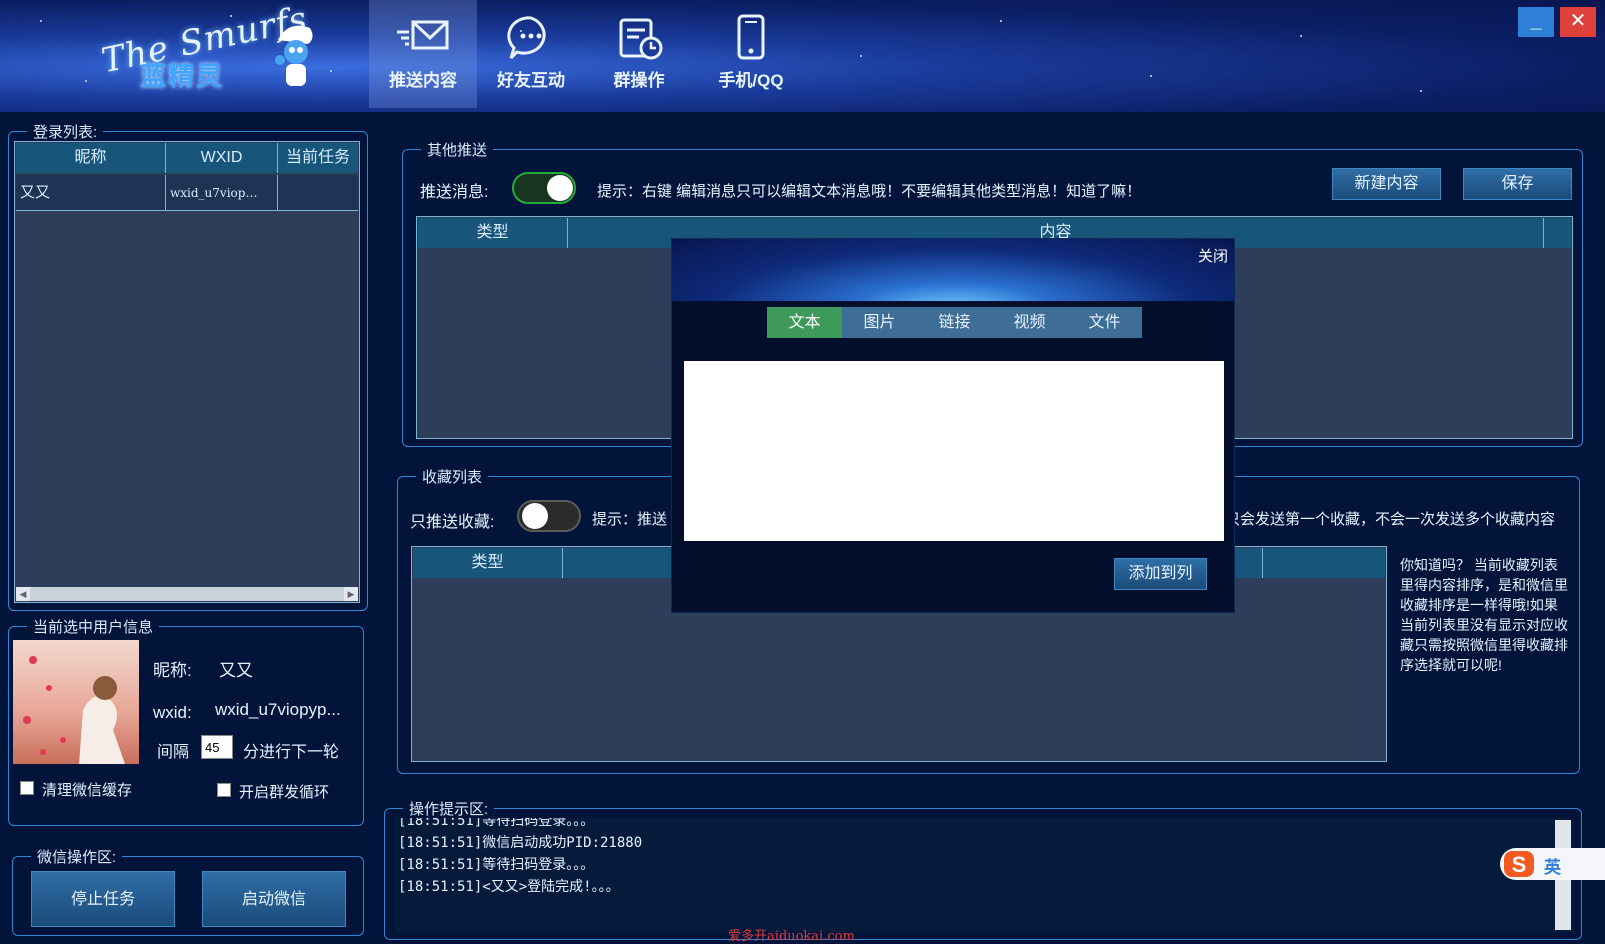 The height and width of the screenshot is (944, 1605). What do you see at coordinates (172, 670) in the screenshot?
I see `nick-label: 昵称:` at bounding box center [172, 670].